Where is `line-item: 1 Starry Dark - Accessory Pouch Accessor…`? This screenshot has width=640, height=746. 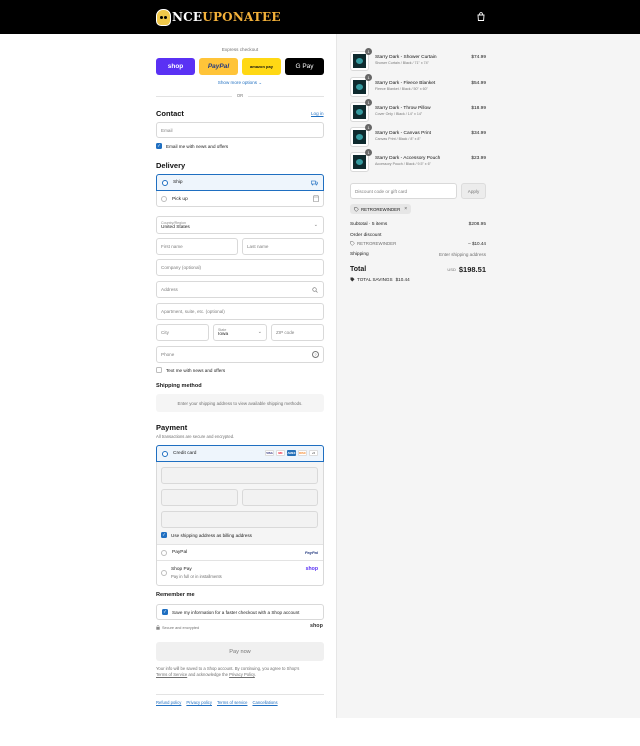
line-item: 1 Starry Dark - Accessory Pouch Accessor… is located at coordinates (418, 161).